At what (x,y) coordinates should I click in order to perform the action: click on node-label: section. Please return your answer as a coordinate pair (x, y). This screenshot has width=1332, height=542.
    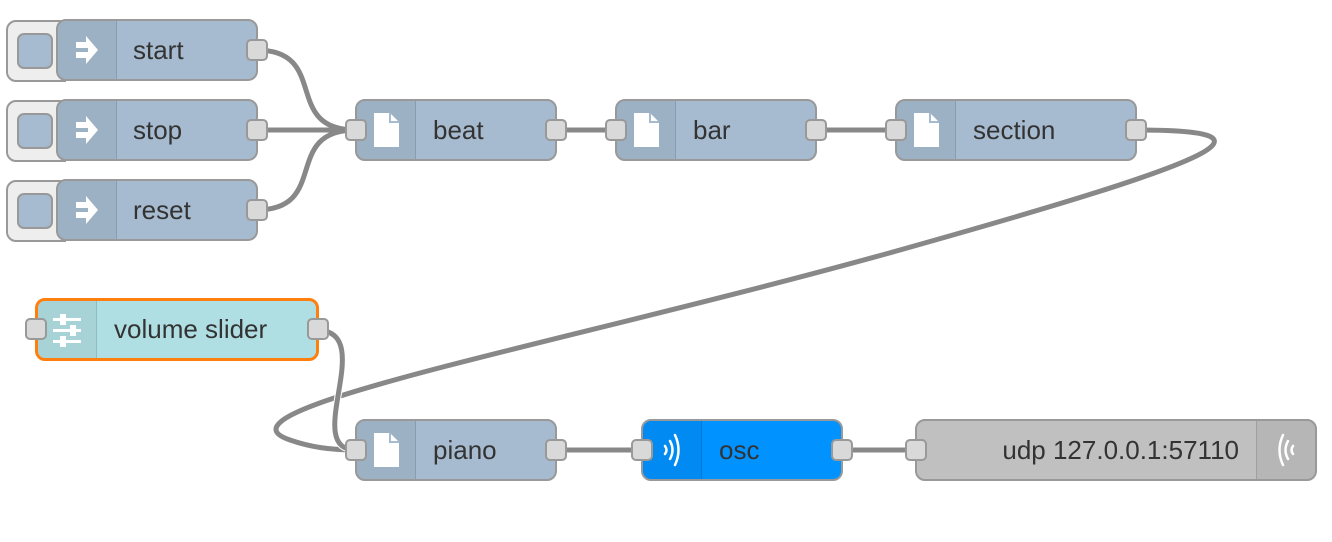
    Looking at the image, I should click on (1014, 129).